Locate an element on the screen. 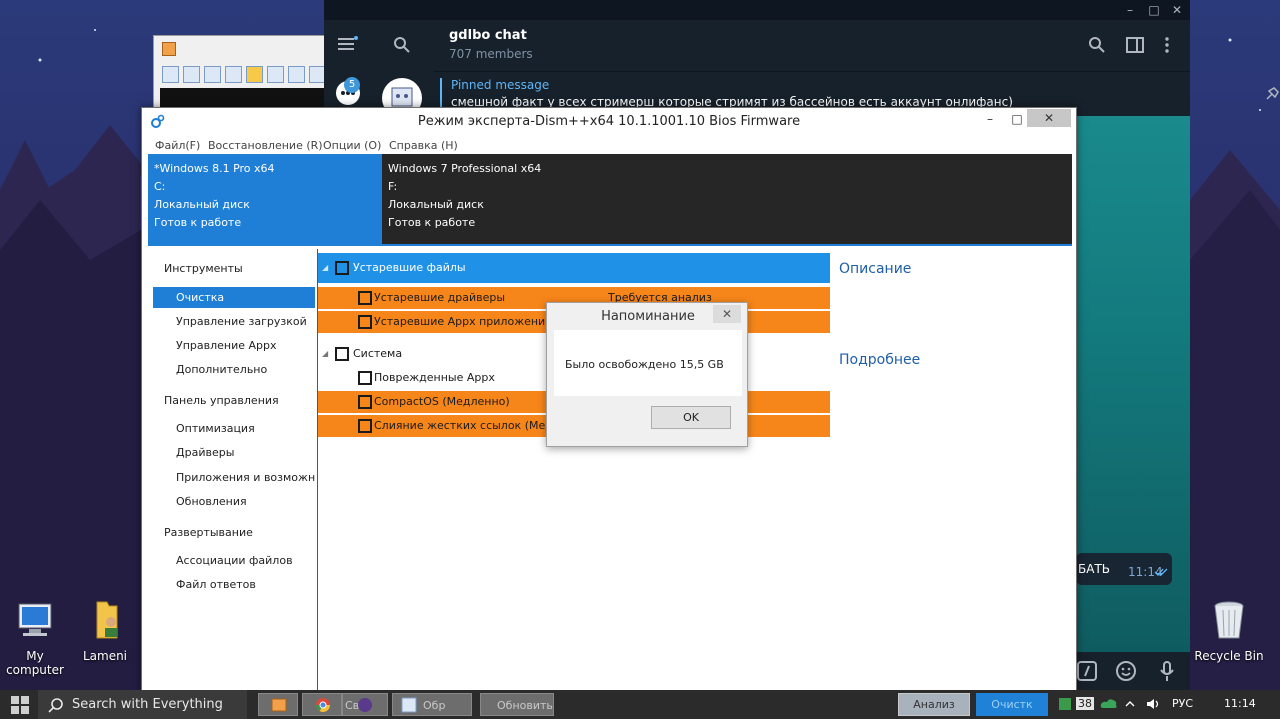  nav-item-drivers: Драйверы is located at coordinates (234, 452).